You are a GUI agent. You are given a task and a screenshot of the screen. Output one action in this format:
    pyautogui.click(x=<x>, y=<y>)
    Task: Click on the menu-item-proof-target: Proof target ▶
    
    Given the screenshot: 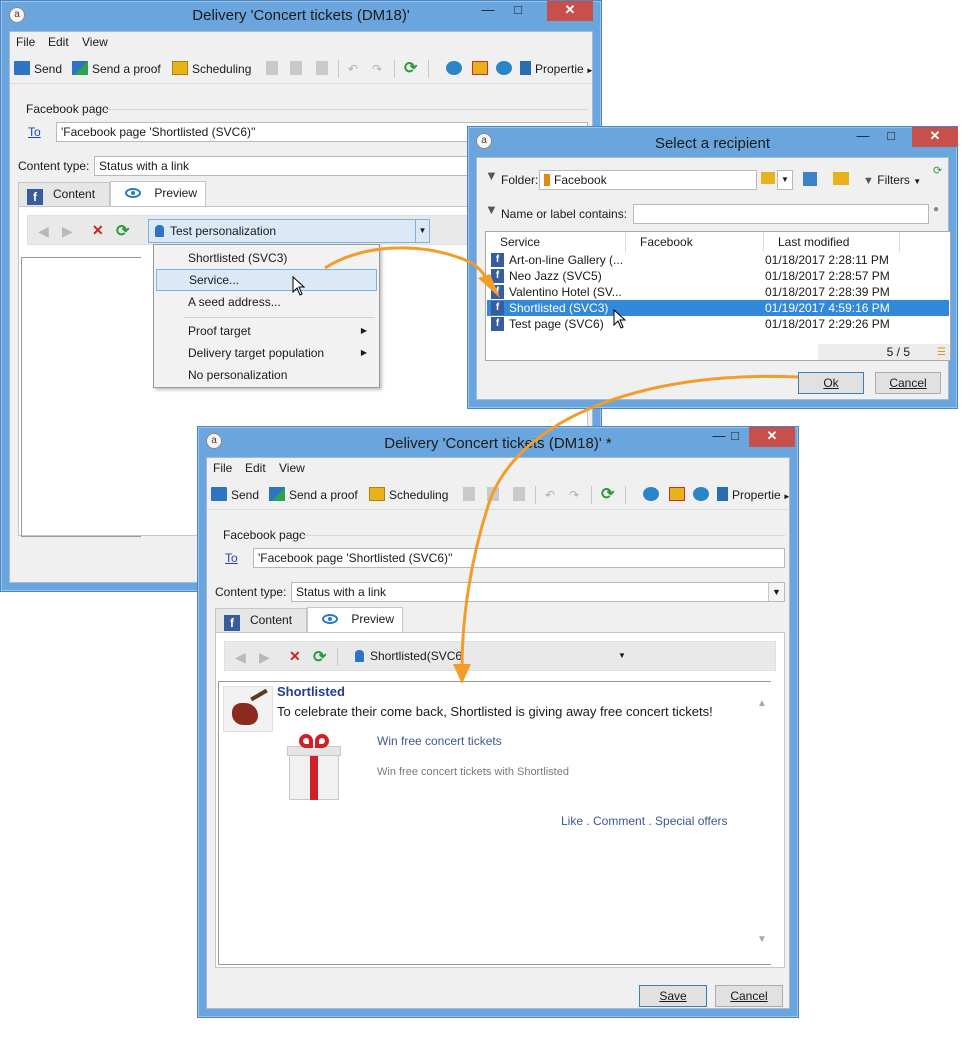 What is the action you would take?
    pyautogui.click(x=266, y=331)
    